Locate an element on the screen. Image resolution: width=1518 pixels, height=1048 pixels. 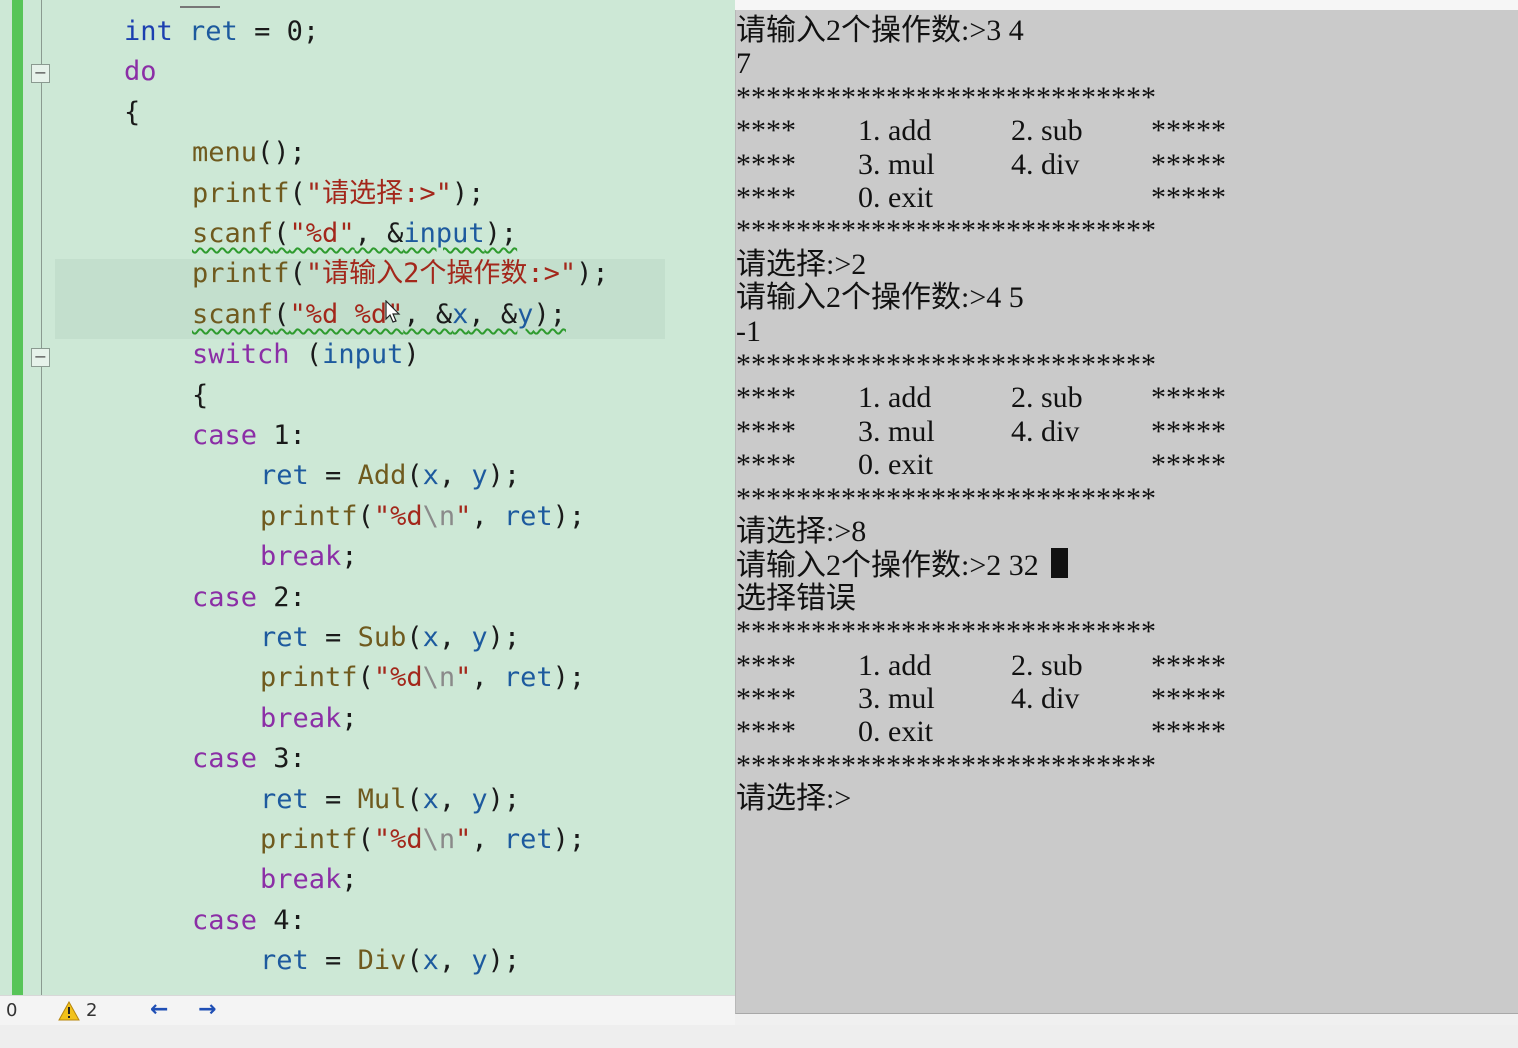
error-count: 0 is located at coordinates (11, 1010).